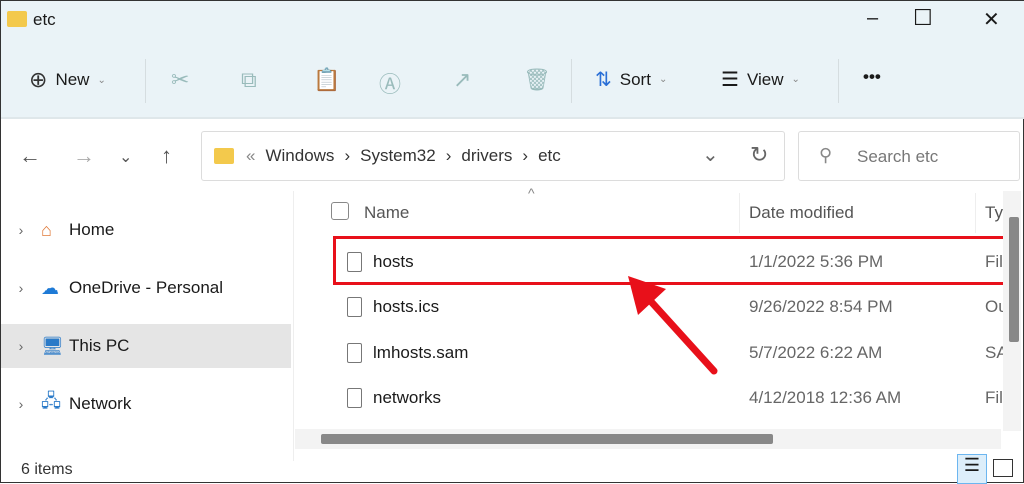 This screenshot has height=484, width=1024. I want to click on column-header-type: Ty, so click(994, 213).